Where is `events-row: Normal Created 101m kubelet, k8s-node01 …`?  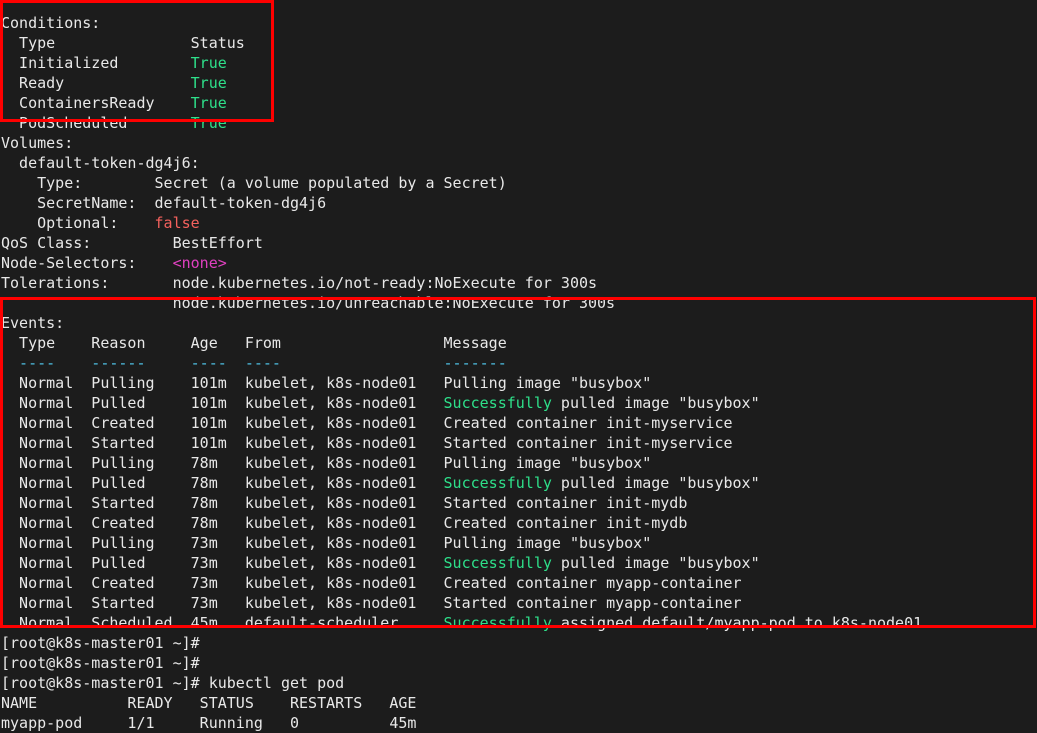 events-row: Normal Created 101m kubelet, k8s-node01 … is located at coordinates (518, 423).